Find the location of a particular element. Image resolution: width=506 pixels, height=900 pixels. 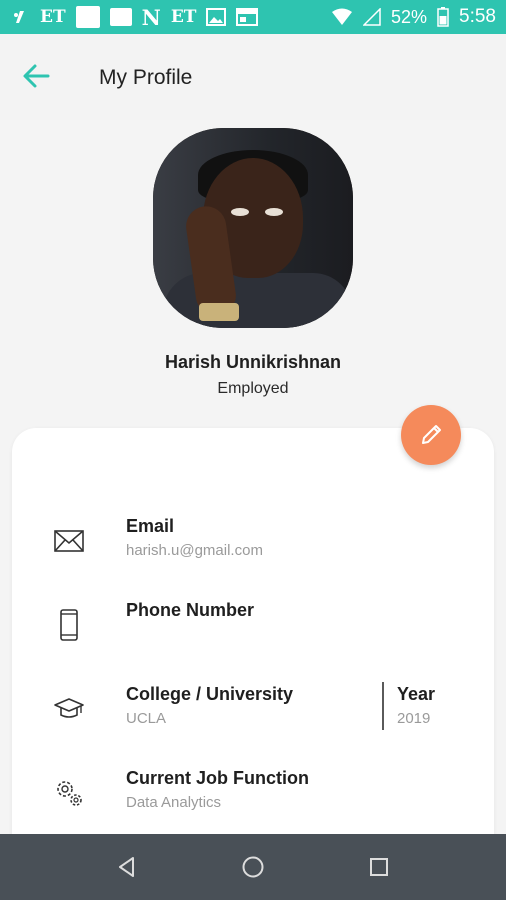

circle-home-icon is located at coordinates (253, 867).